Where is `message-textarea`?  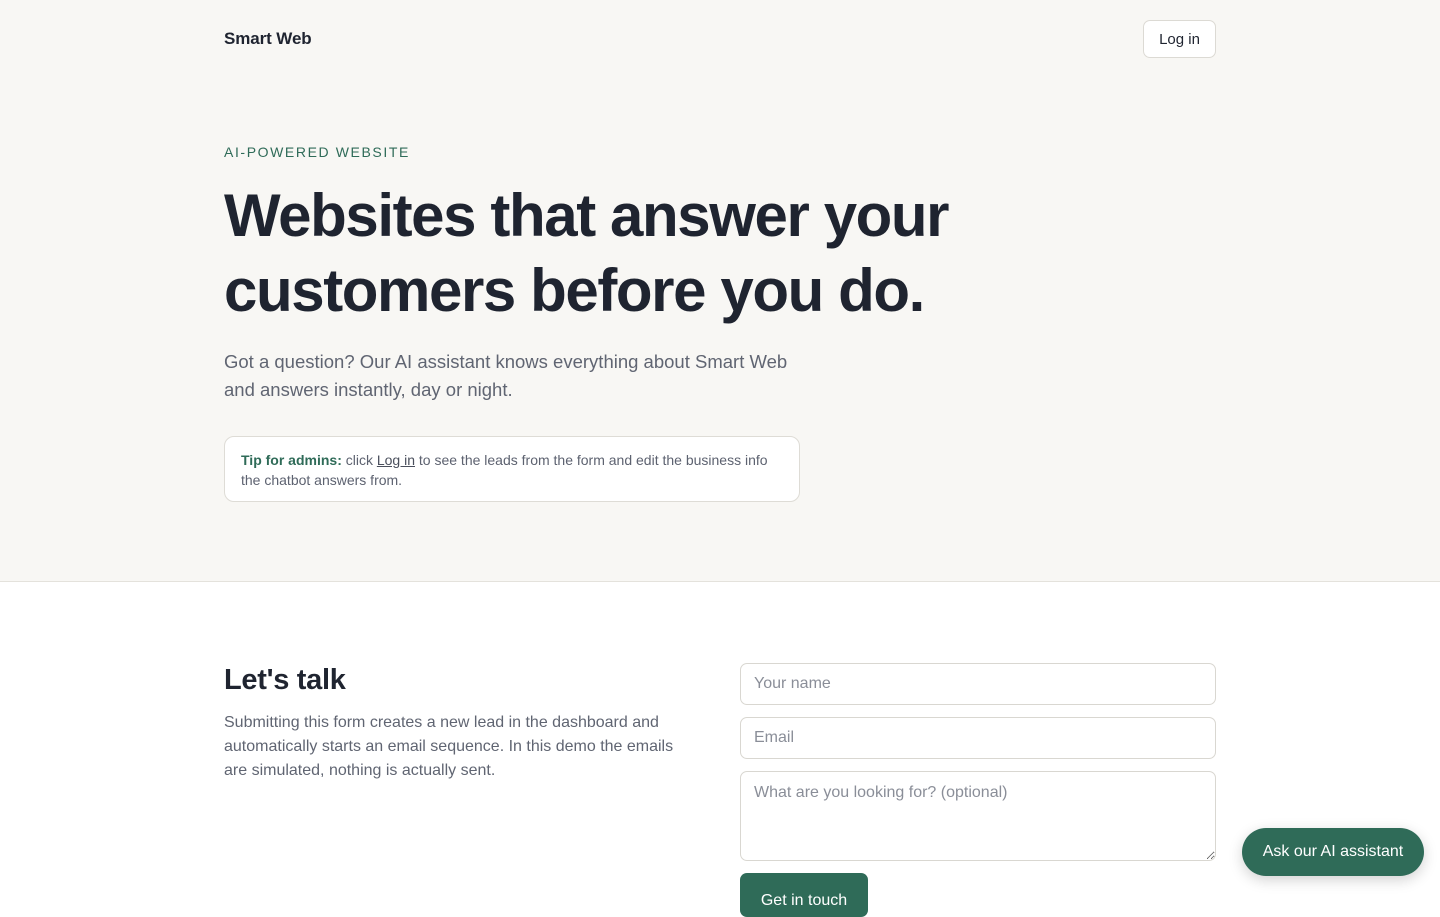
message-textarea is located at coordinates (978, 816).